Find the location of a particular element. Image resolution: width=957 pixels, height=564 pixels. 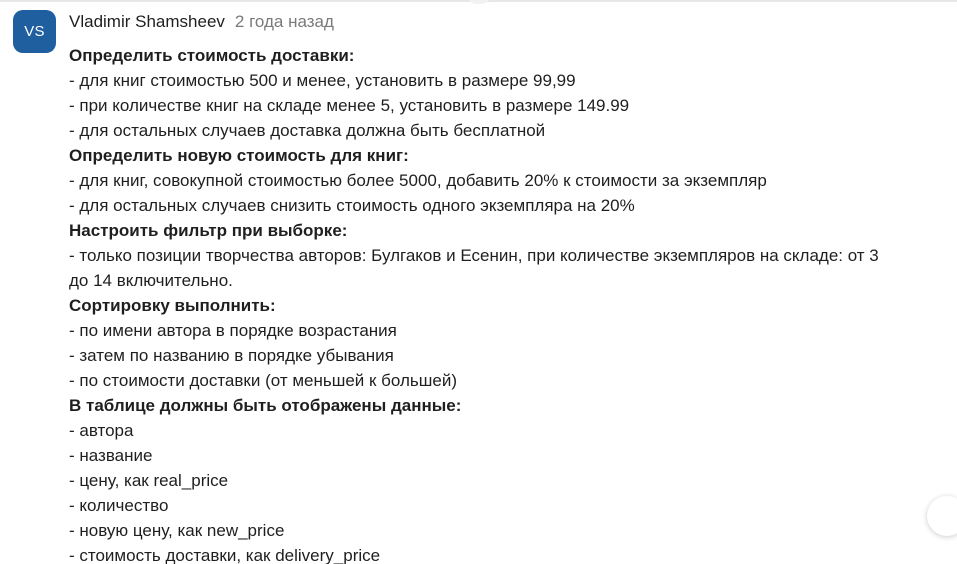

text-line: - название is located at coordinates (111, 455).